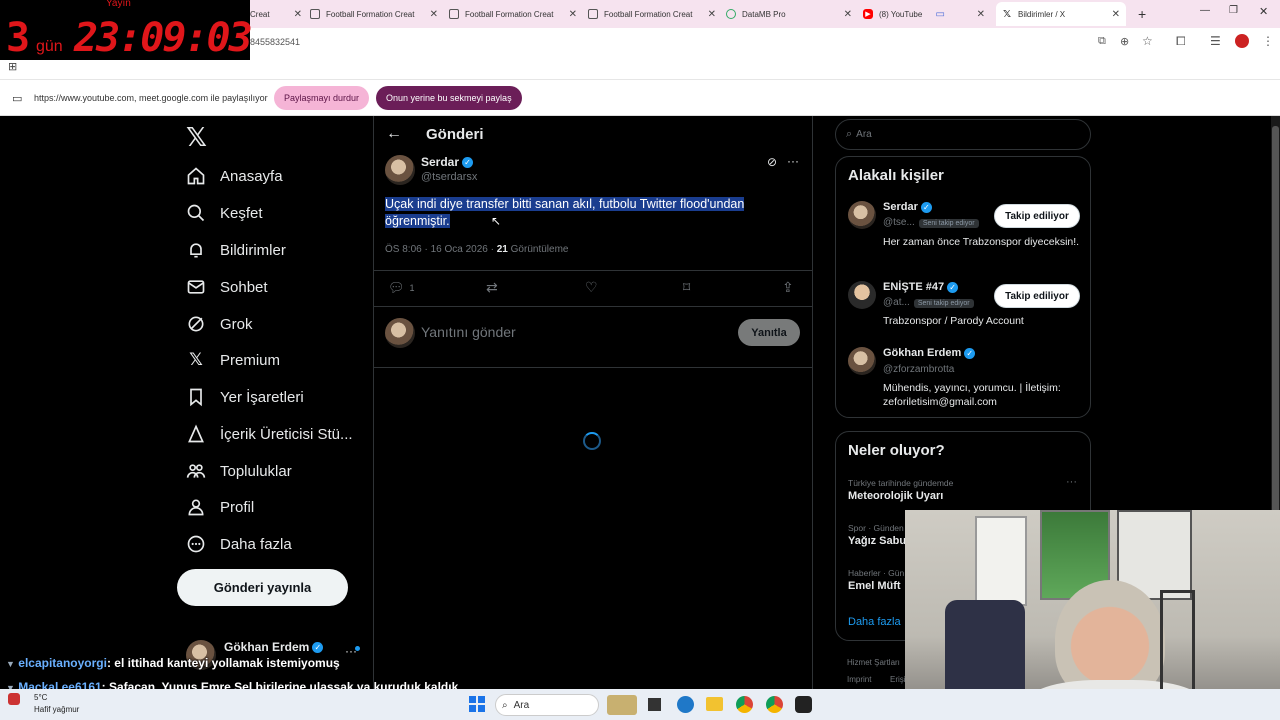  Describe the element at coordinates (403, 249) in the screenshot. I see `post-time: ÖS 8:06` at that location.